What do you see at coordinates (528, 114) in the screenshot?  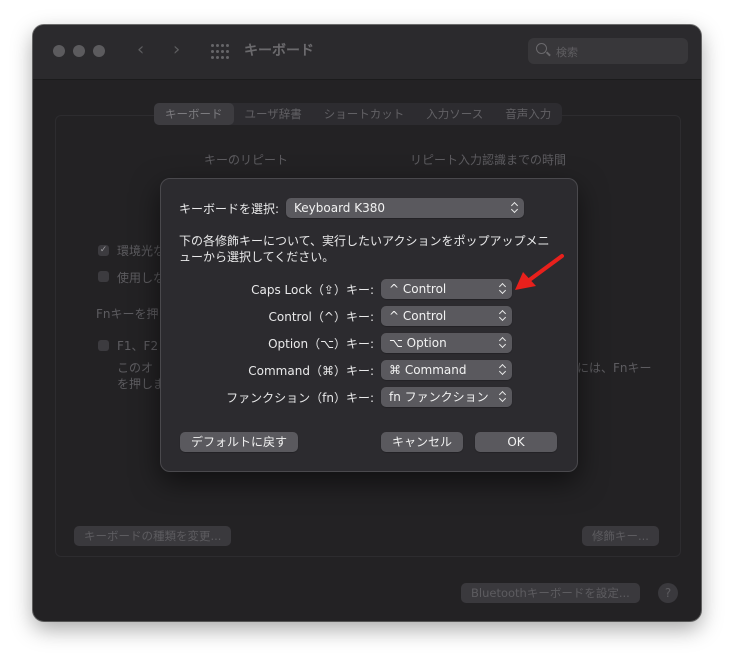 I see `tab-dictation: 音声入力` at bounding box center [528, 114].